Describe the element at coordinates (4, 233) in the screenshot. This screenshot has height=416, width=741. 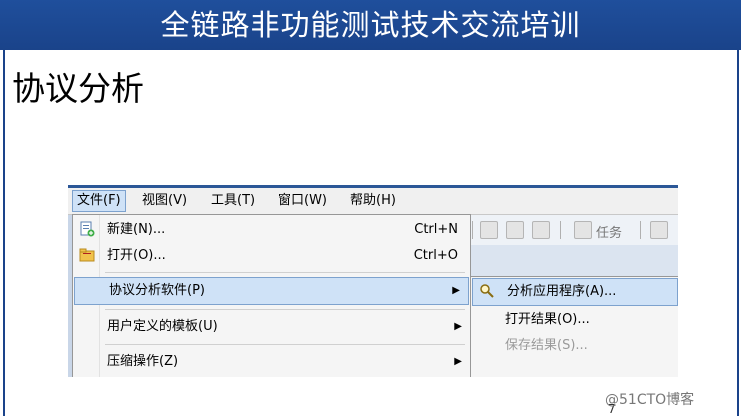
I see `left-border` at that location.